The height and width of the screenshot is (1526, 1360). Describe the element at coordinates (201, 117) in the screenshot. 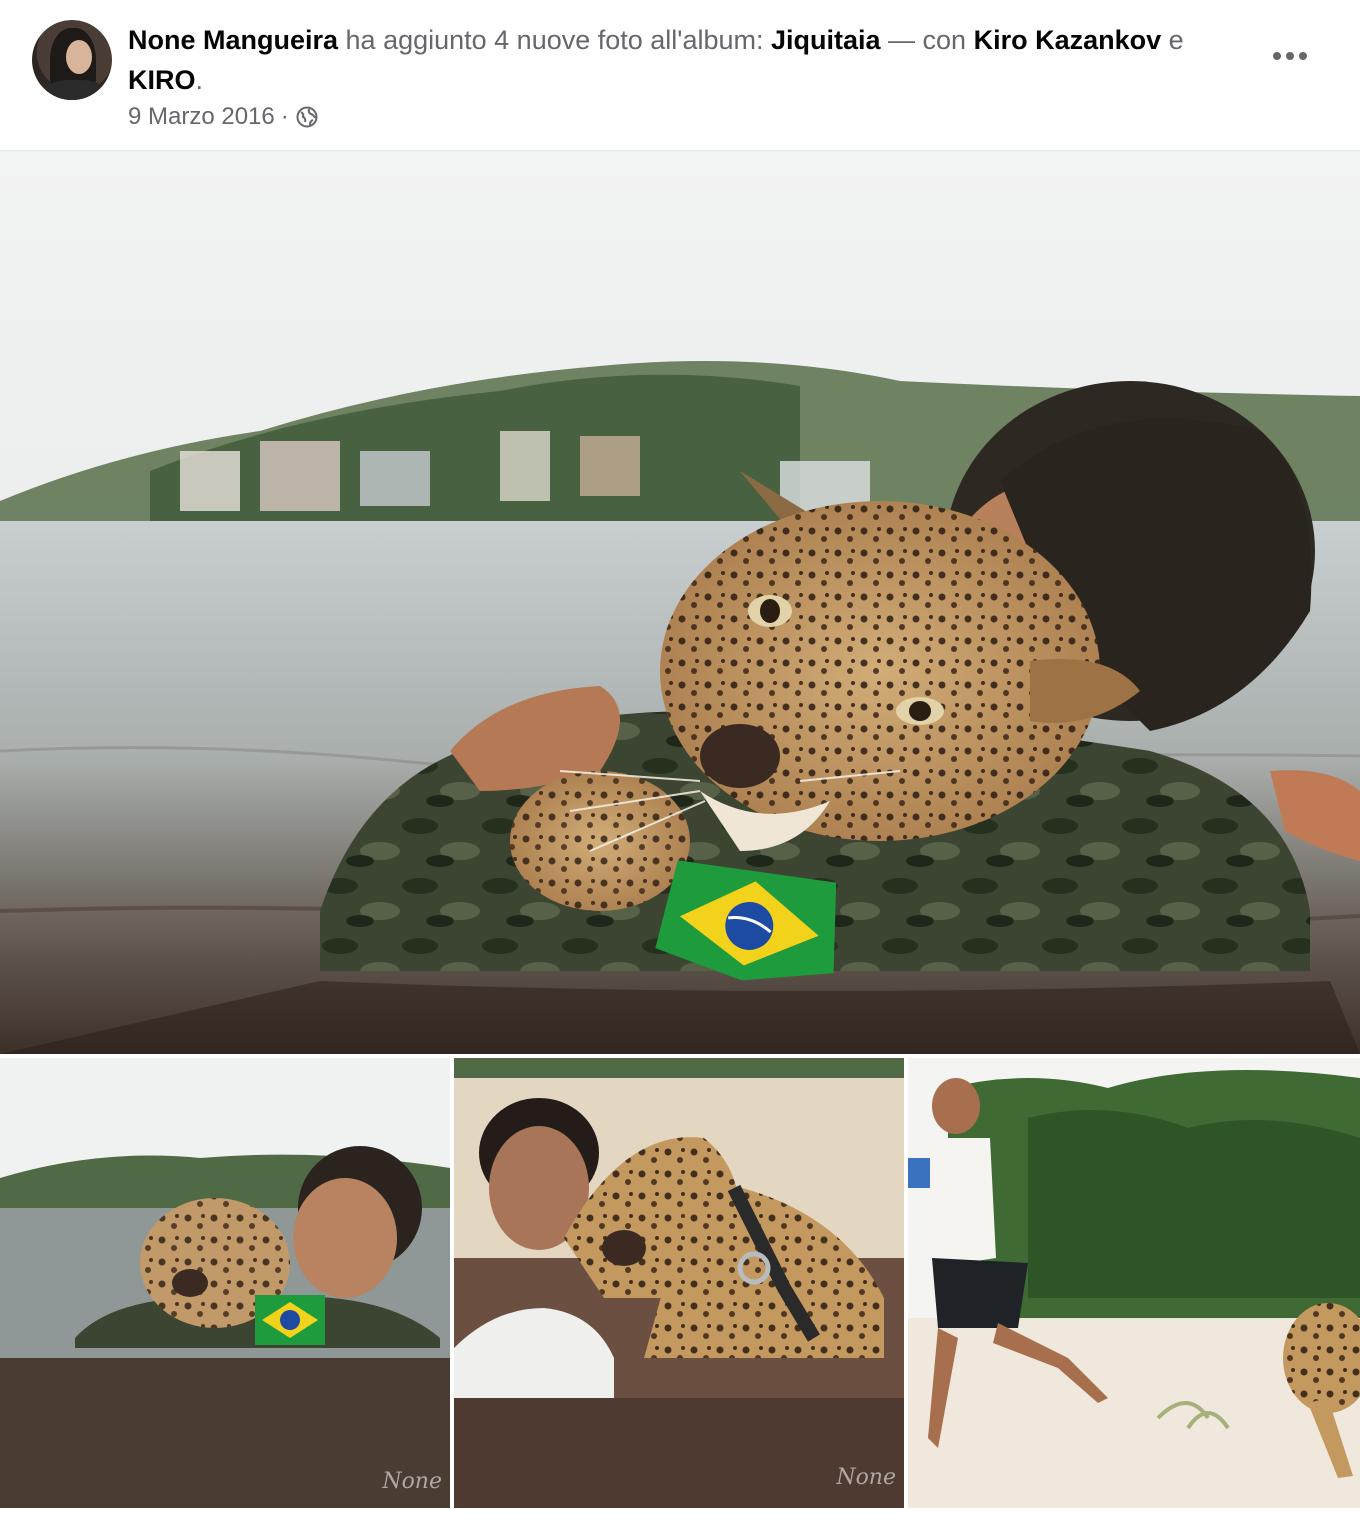

I see `post-date-link: 9 Marzo 2016` at that location.